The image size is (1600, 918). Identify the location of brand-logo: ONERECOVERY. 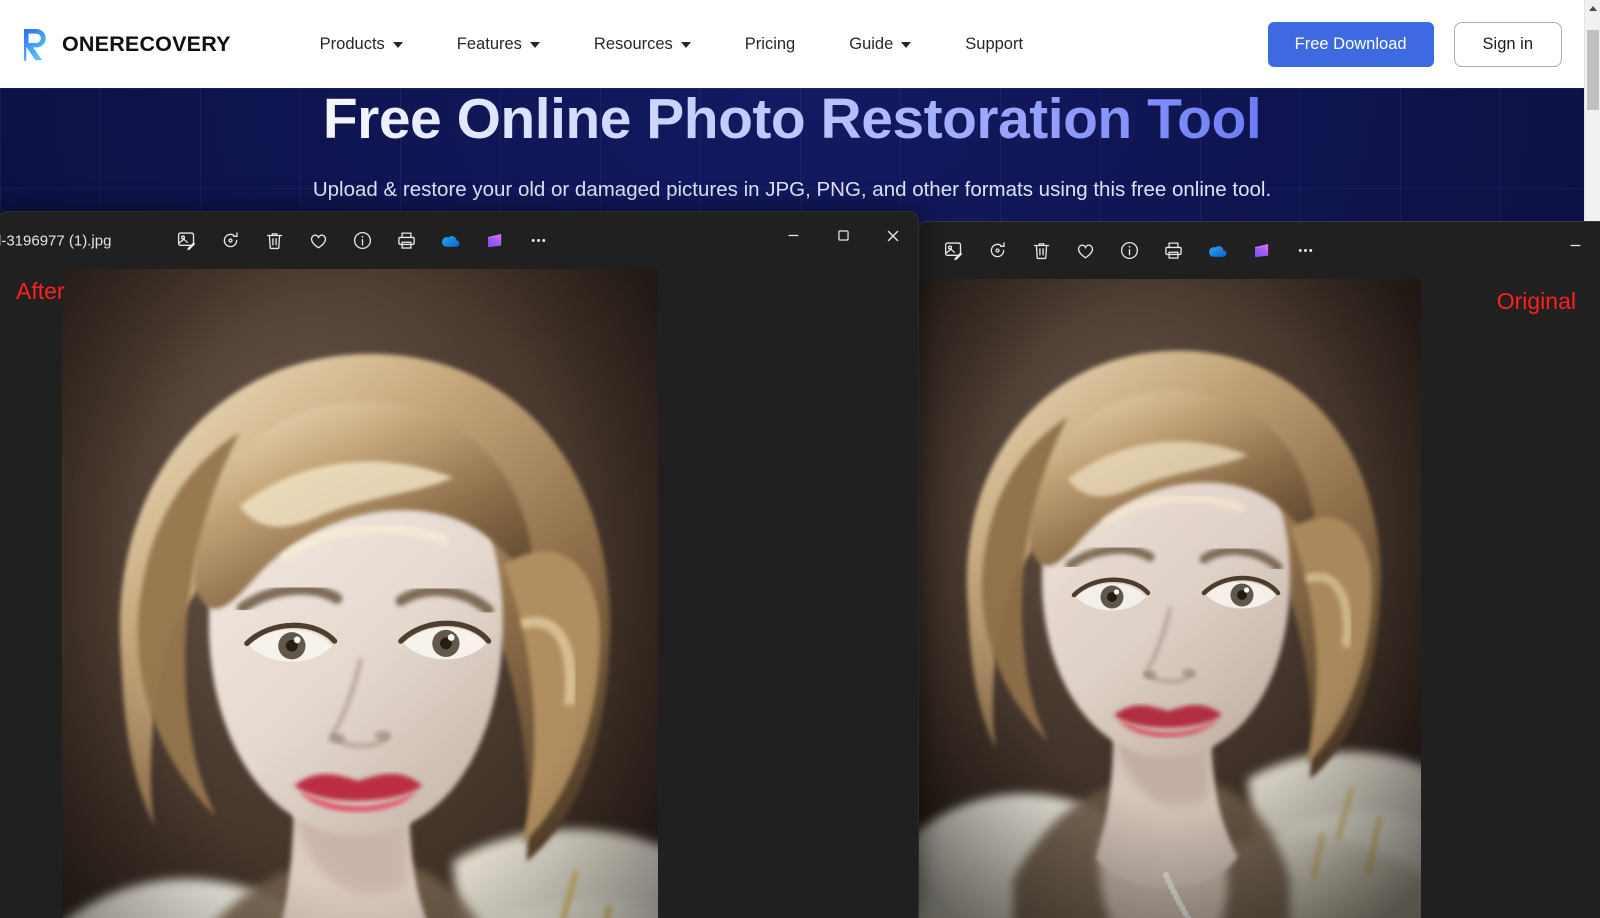
(126, 44).